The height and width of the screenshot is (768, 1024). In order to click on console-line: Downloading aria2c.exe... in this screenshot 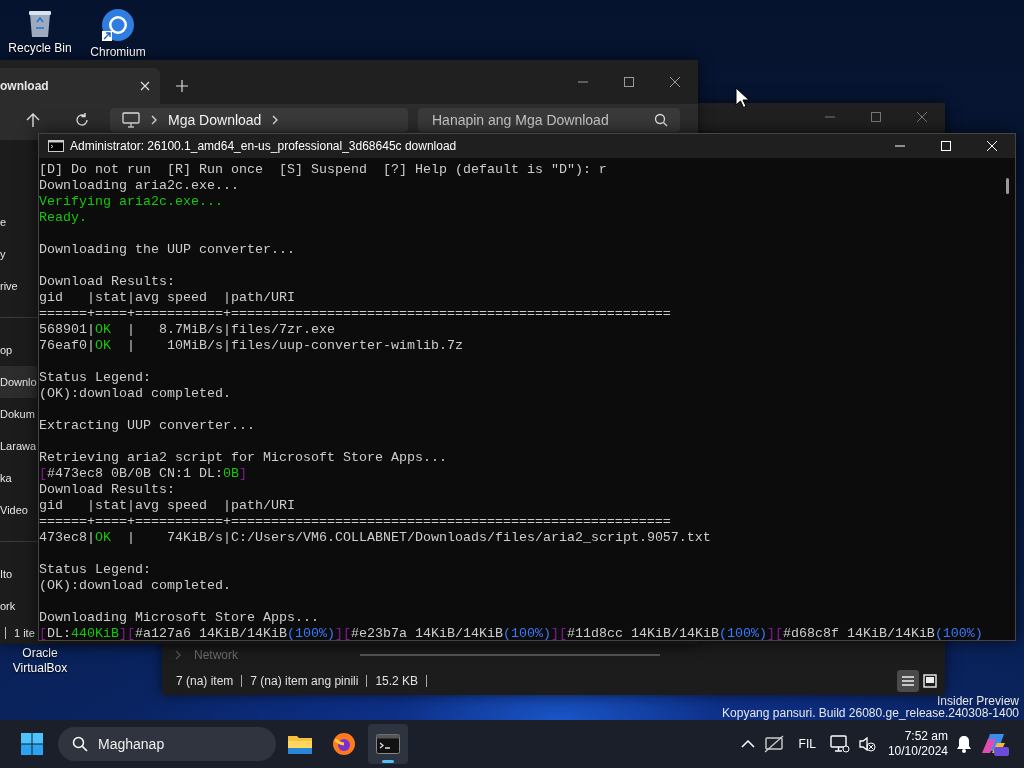, I will do `click(139, 186)`.